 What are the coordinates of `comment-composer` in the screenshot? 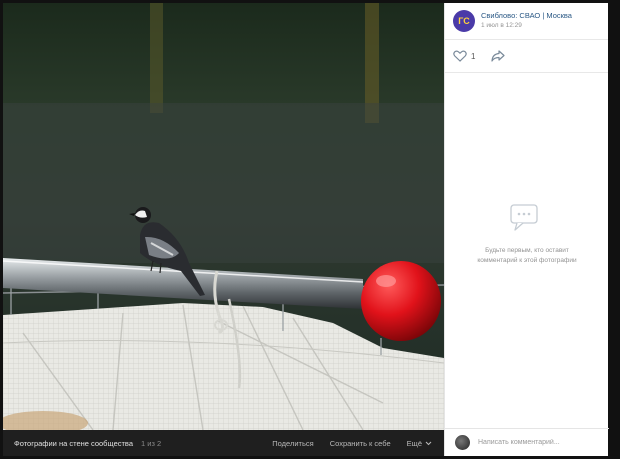 It's located at (527, 442).